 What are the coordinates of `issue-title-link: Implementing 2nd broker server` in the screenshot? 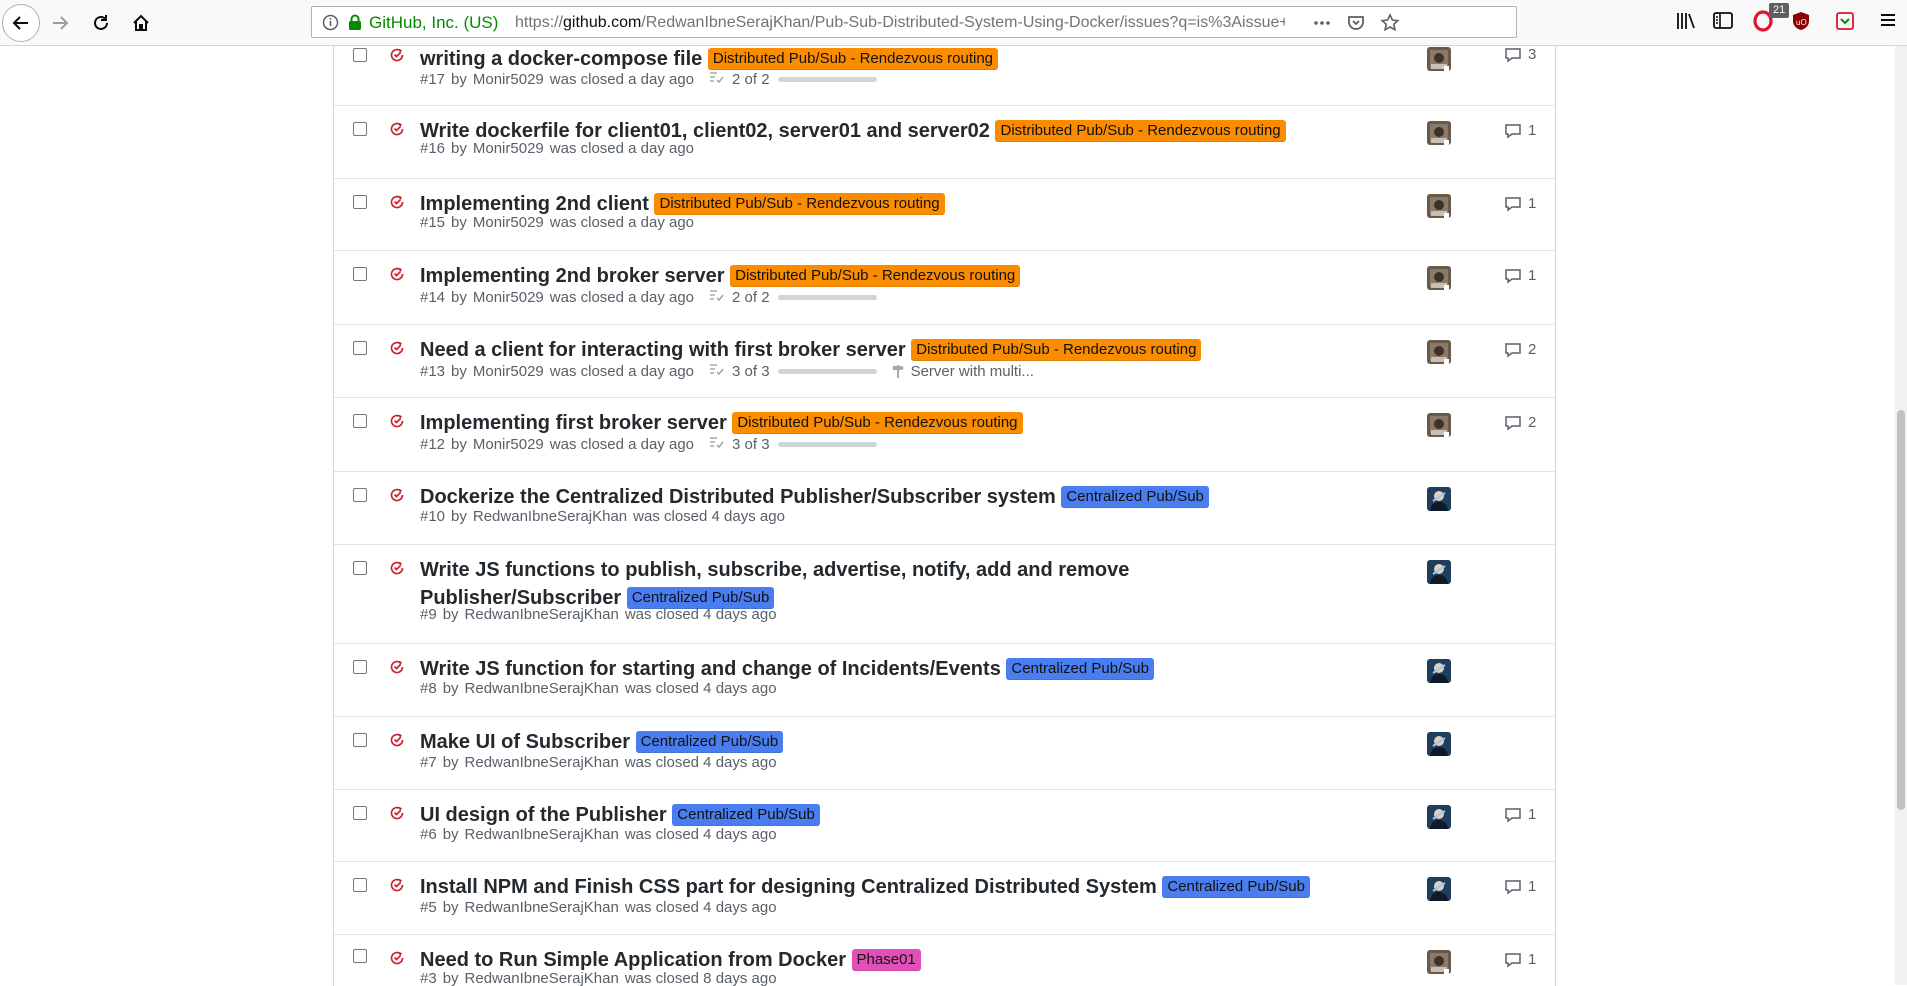 It's located at (572, 276).